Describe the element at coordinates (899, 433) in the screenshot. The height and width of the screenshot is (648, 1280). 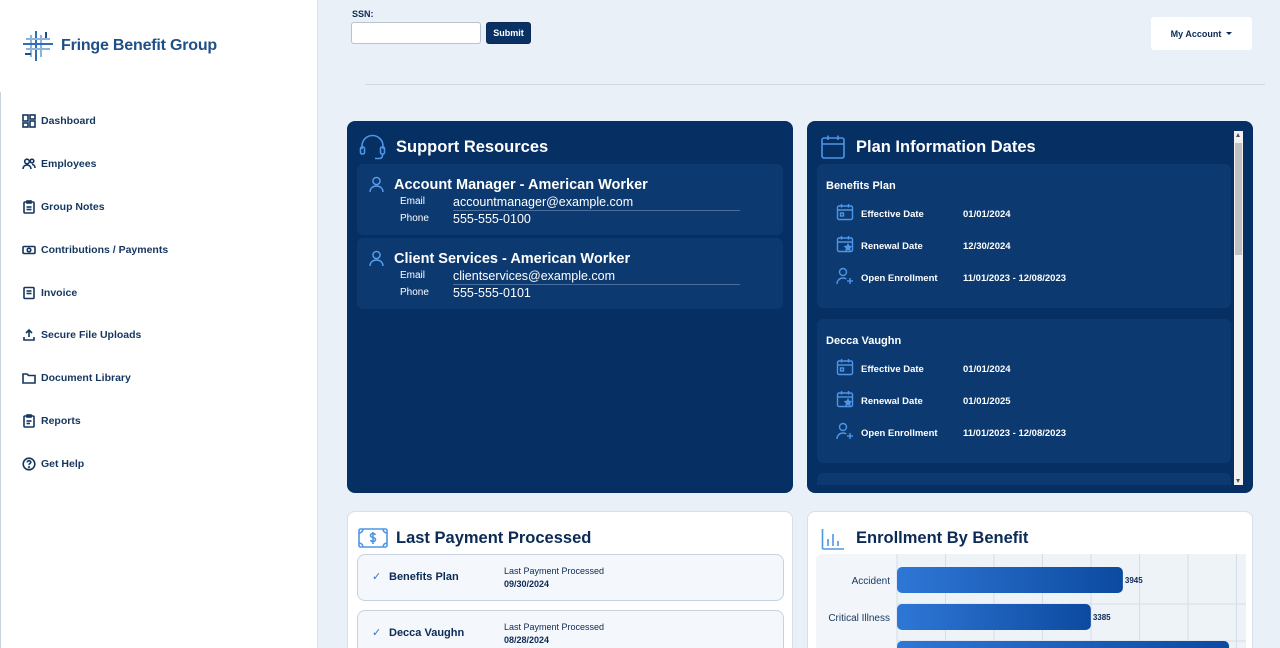
I see `open-enrollment-label: Open Enrollment` at that location.